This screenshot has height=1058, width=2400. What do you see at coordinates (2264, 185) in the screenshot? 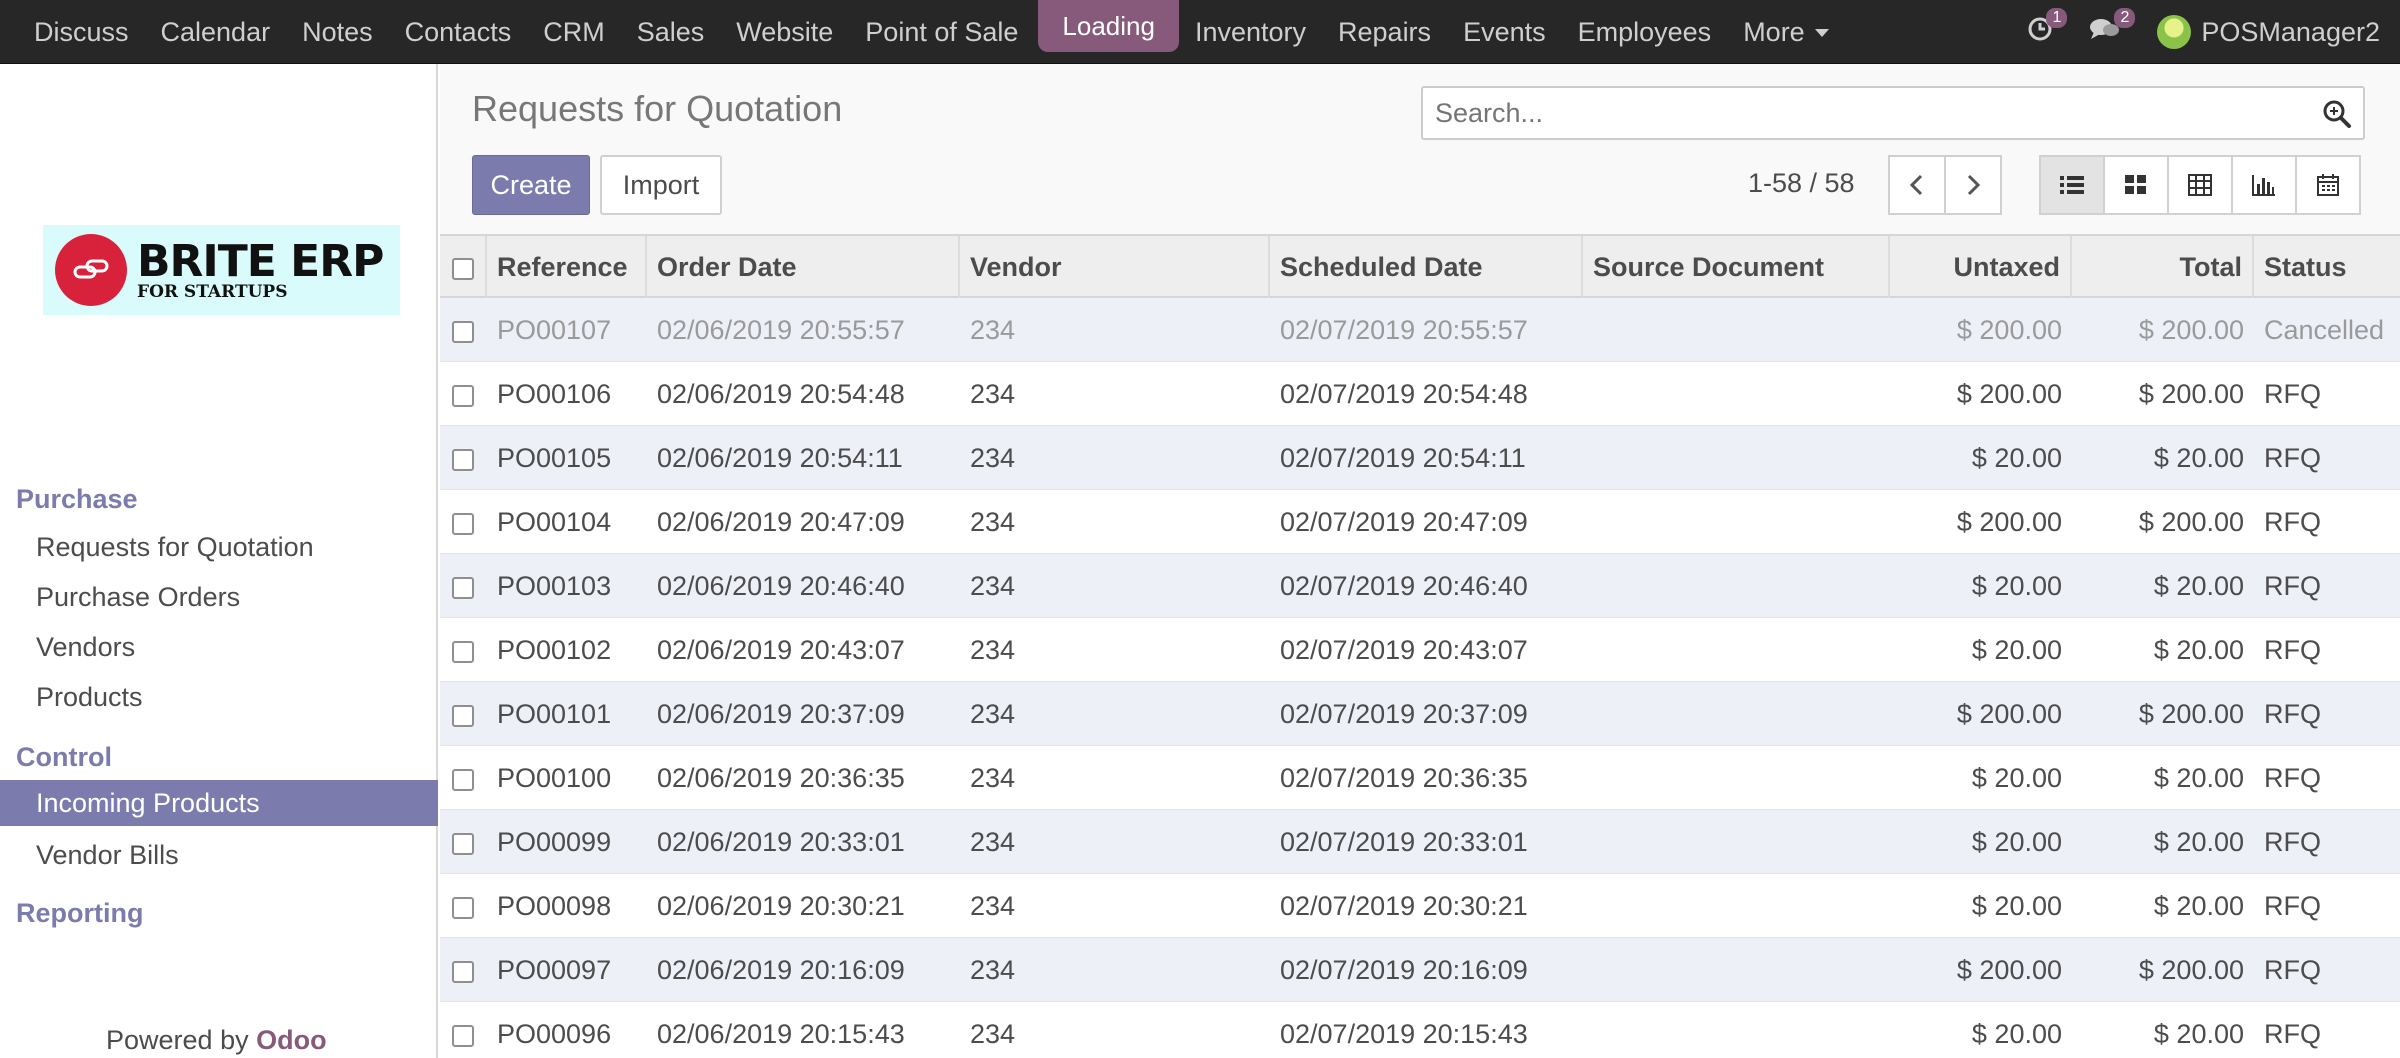
I see `graph-view-button` at bounding box center [2264, 185].